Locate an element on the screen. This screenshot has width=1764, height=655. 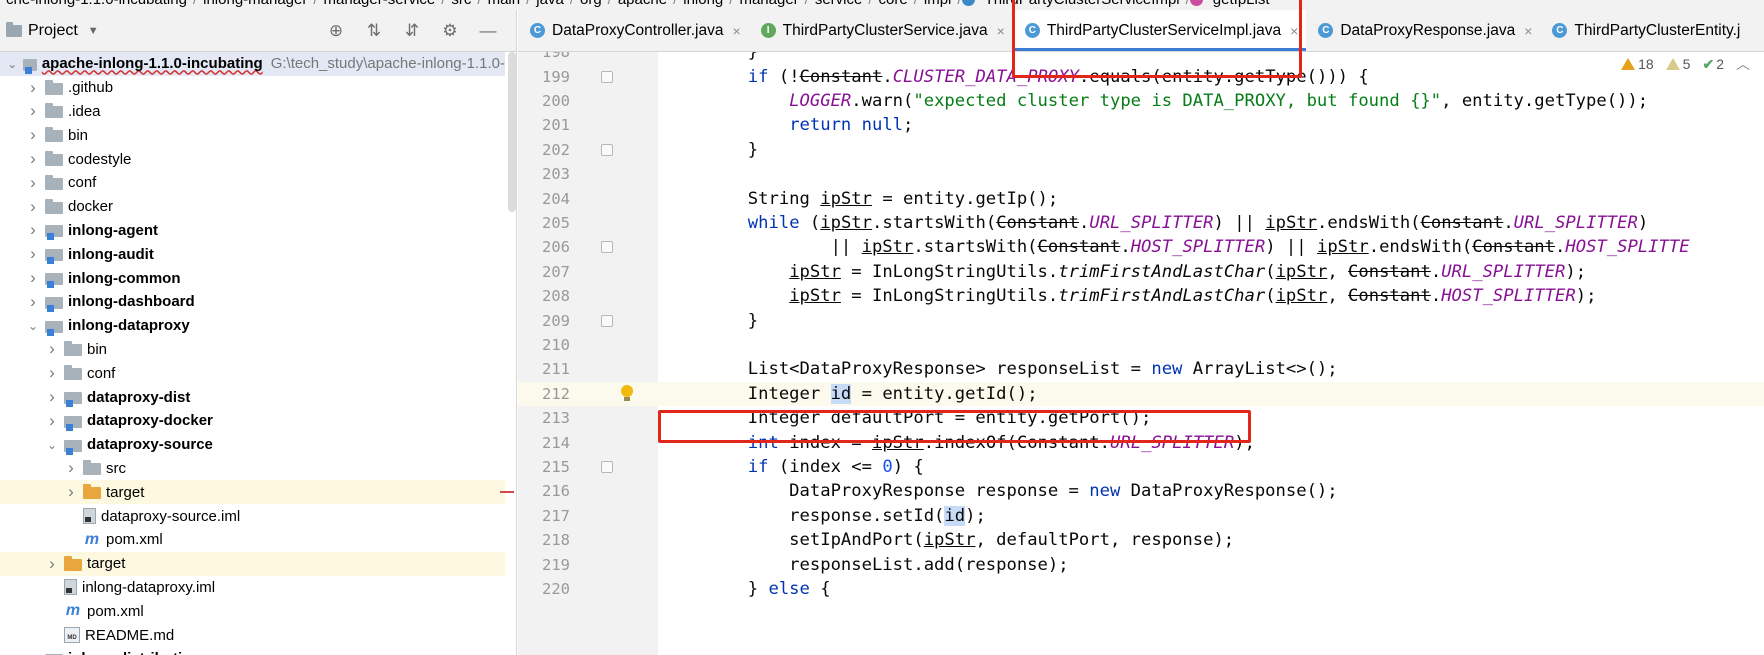
code-line: 203 is located at coordinates (1141, 174).